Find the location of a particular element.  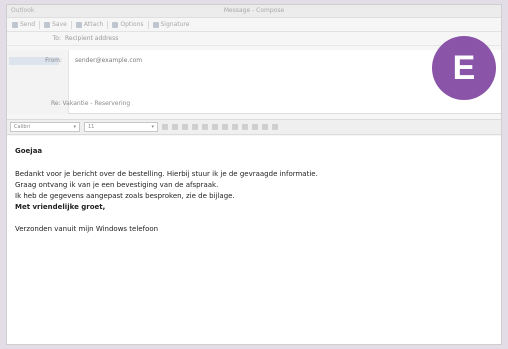

bold-icon is located at coordinates (165, 127).